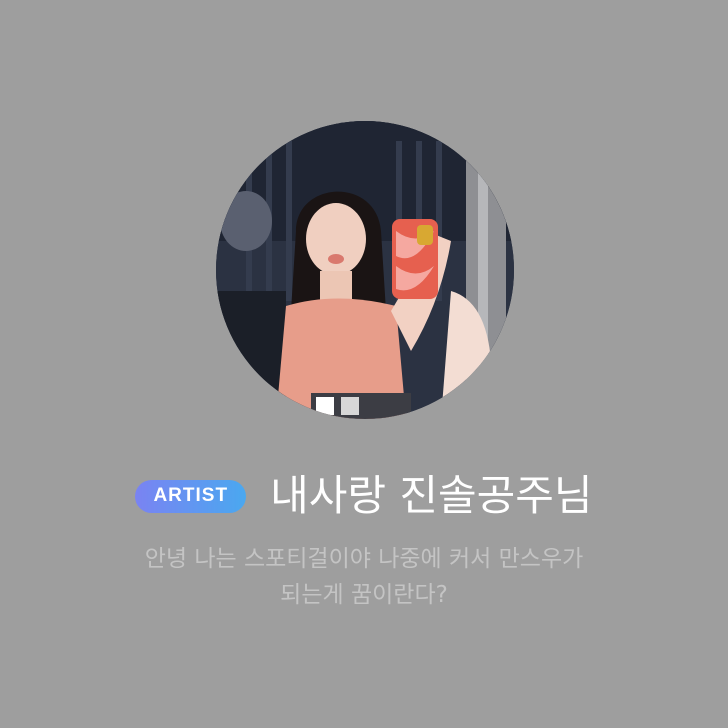 Image resolution: width=728 pixels, height=728 pixels. I want to click on profile-bio: 안녕 나는 스포티걸이야 나중에 커서 만스우가 되는게 꿈이란다?, so click(364, 577).